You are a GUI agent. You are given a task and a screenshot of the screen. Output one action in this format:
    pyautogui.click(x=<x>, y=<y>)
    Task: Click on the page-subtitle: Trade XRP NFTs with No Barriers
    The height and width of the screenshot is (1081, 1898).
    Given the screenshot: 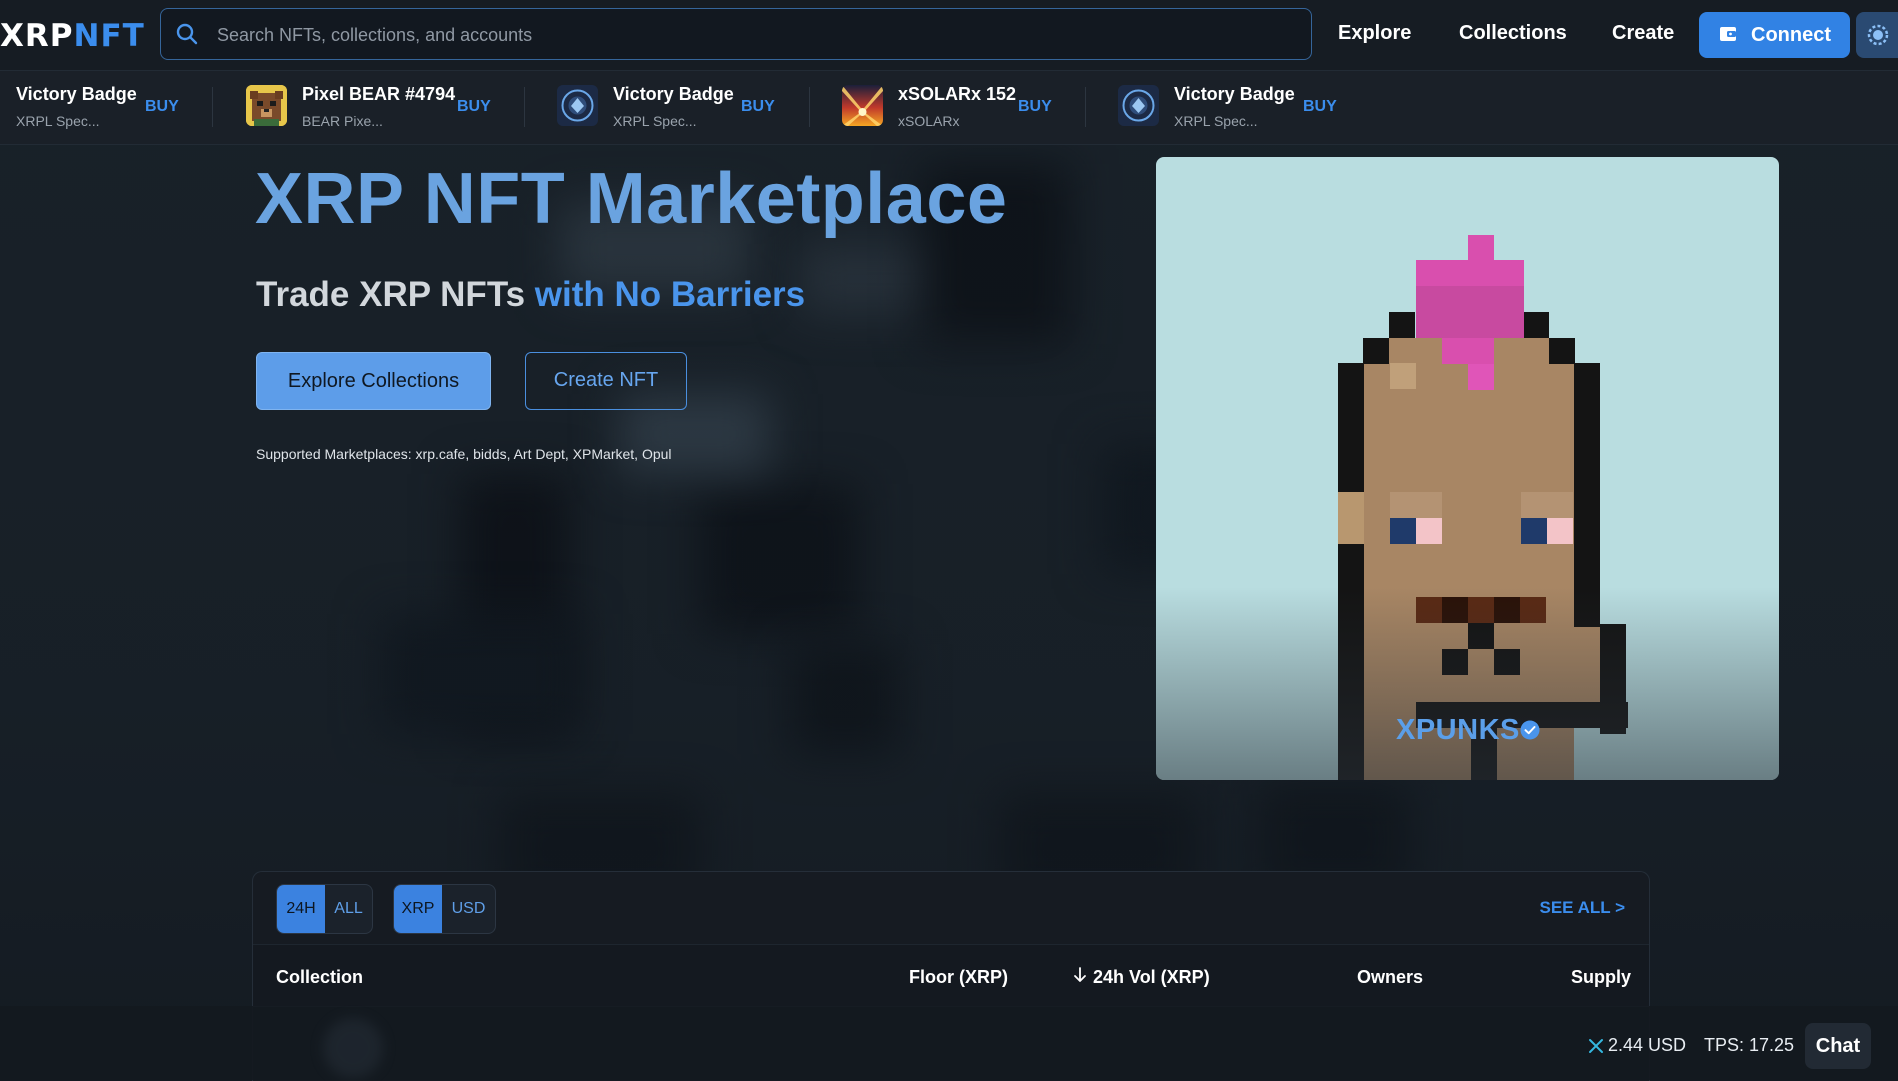 What is the action you would take?
    pyautogui.click(x=530, y=295)
    